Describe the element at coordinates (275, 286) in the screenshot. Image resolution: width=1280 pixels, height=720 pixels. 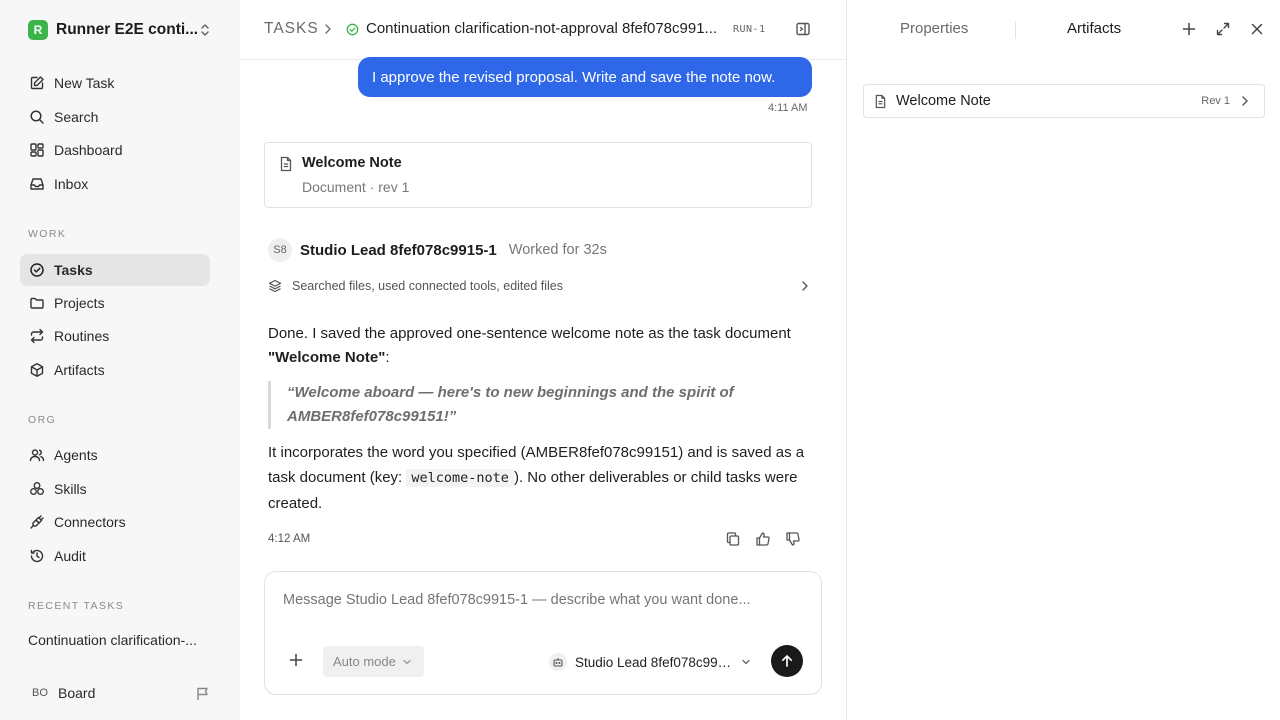
I see `layers-icon` at that location.